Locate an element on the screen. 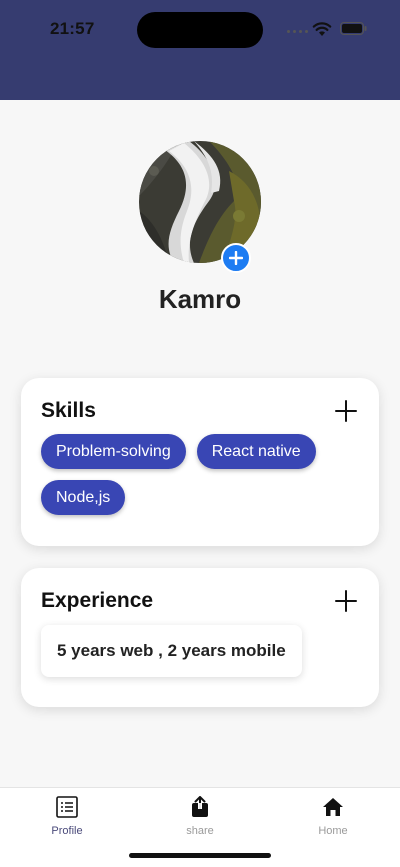  tab-profile: Profile is located at coordinates (67, 815).